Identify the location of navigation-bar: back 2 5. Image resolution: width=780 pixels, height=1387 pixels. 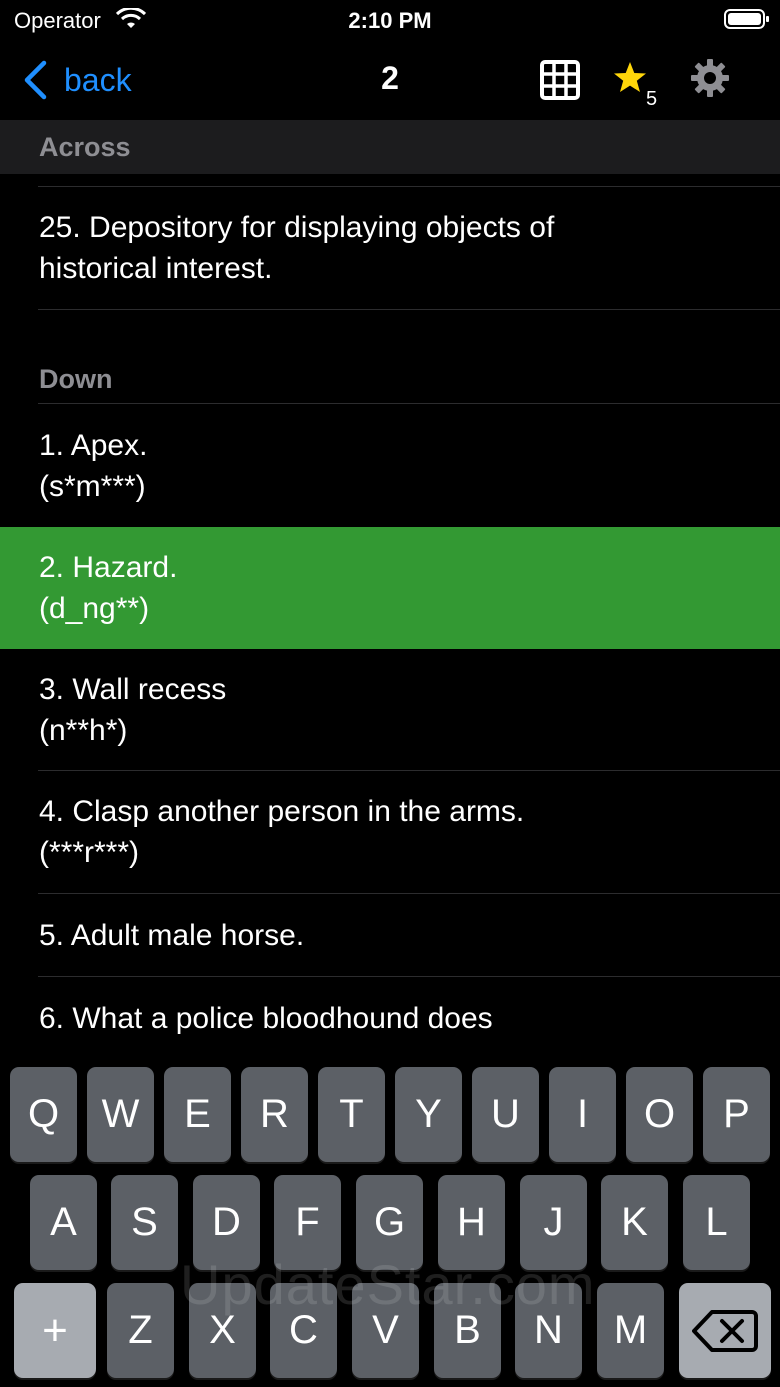
(390, 80).